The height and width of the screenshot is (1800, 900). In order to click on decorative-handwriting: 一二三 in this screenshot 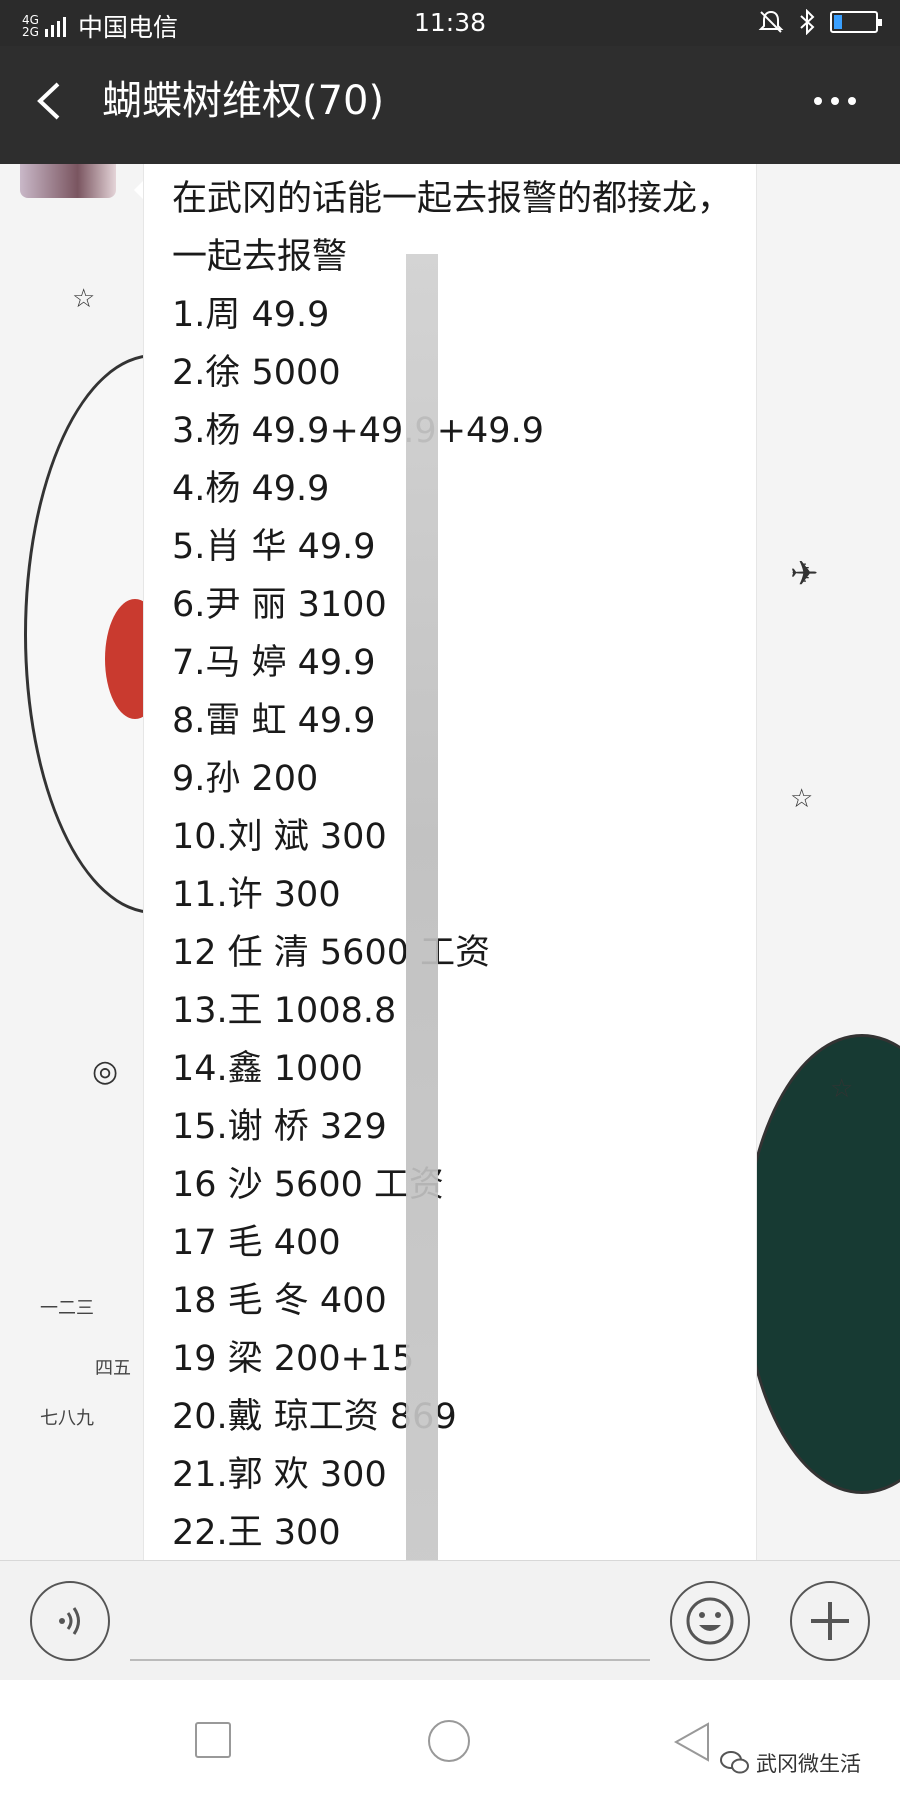, I will do `click(67, 1308)`.